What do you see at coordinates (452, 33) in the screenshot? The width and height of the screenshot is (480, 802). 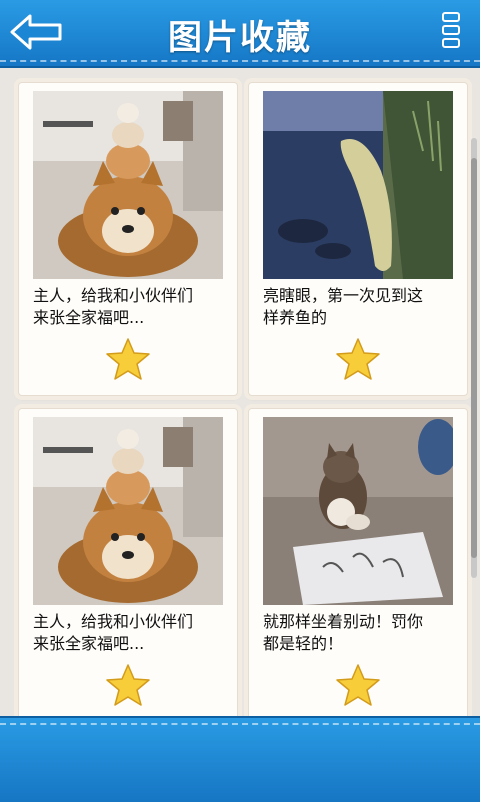 I see `menu-icon` at bounding box center [452, 33].